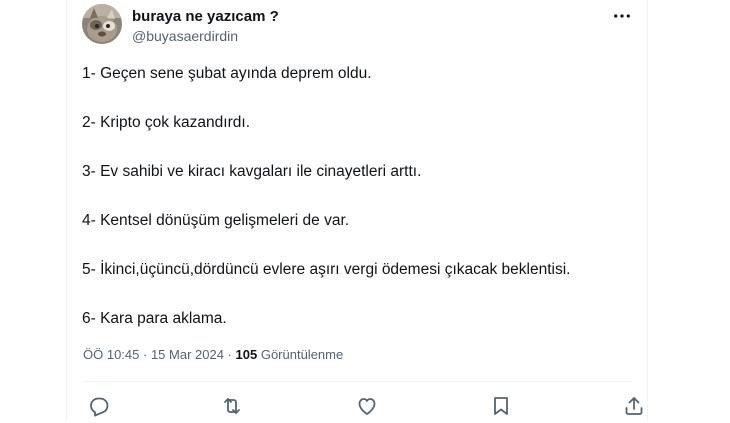 This screenshot has height=423, width=730. What do you see at coordinates (357, 381) in the screenshot?
I see `divider` at bounding box center [357, 381].